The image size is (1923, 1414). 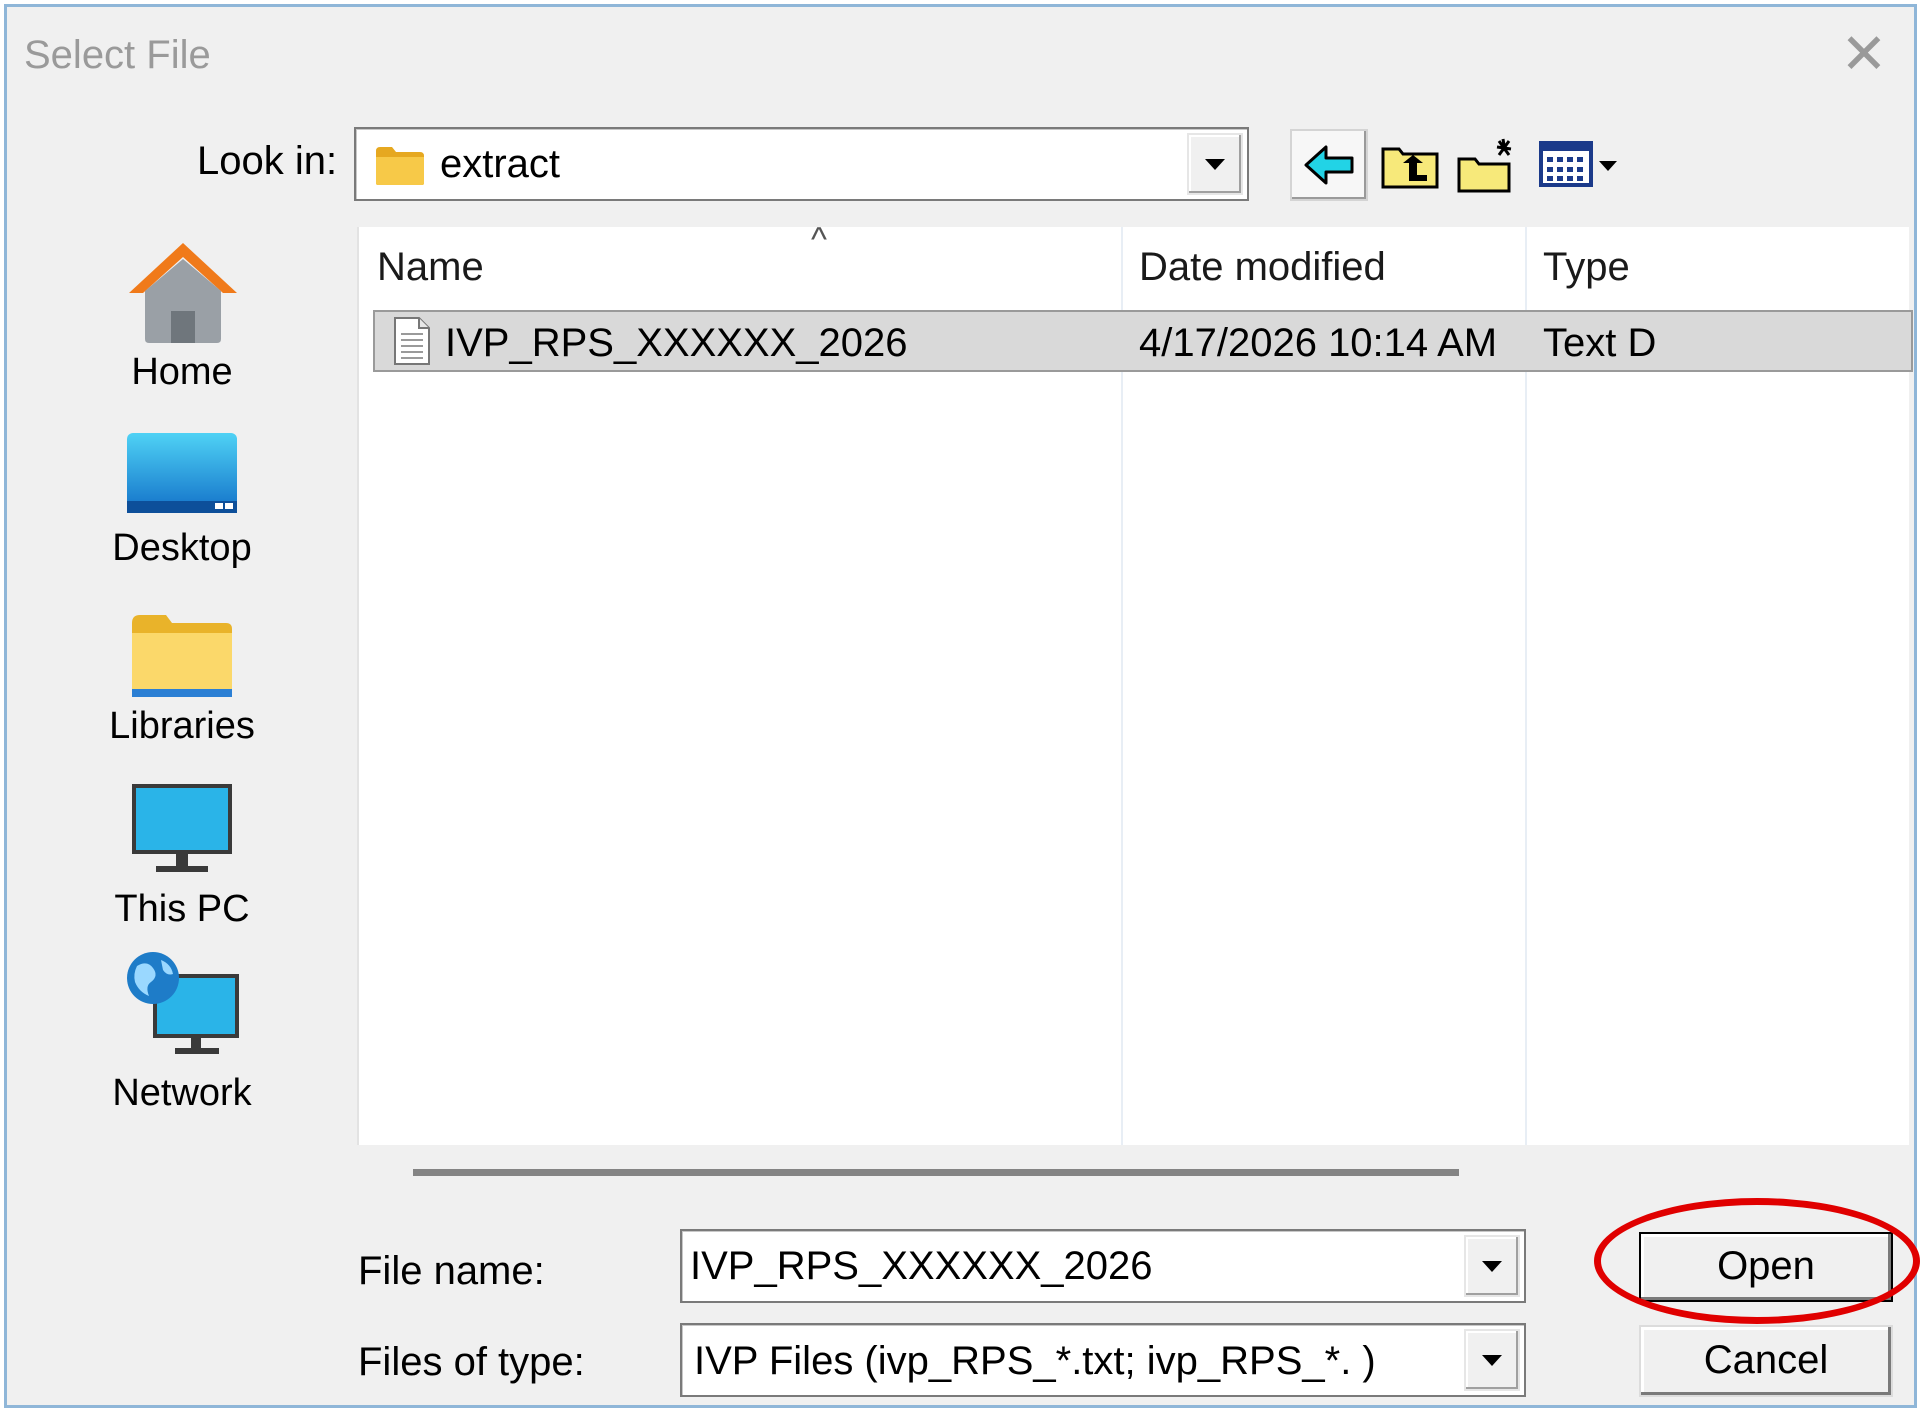 I want to click on folder-icon, so click(x=400, y=166).